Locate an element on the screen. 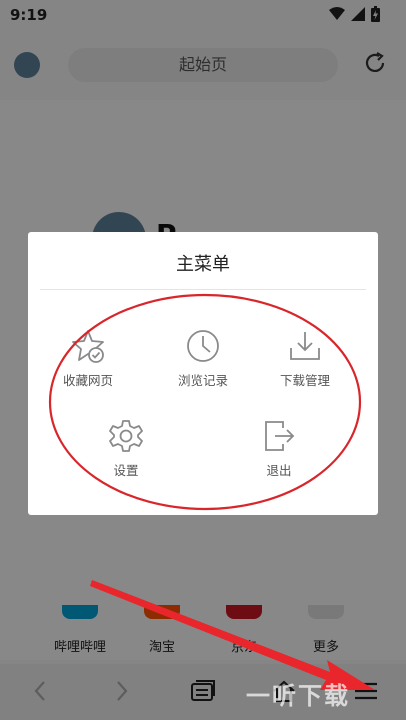 The width and height of the screenshot is (406, 720). menu-label-exit: 退出 is located at coordinates (279, 470).